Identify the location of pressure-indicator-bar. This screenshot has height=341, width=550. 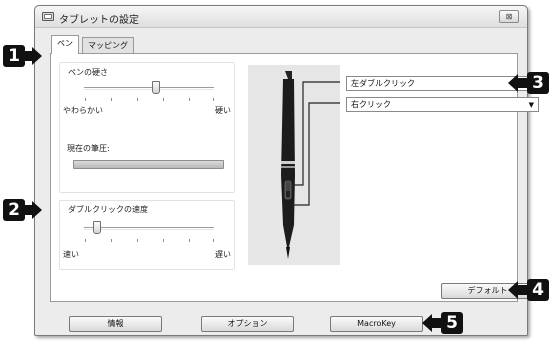
(148, 164).